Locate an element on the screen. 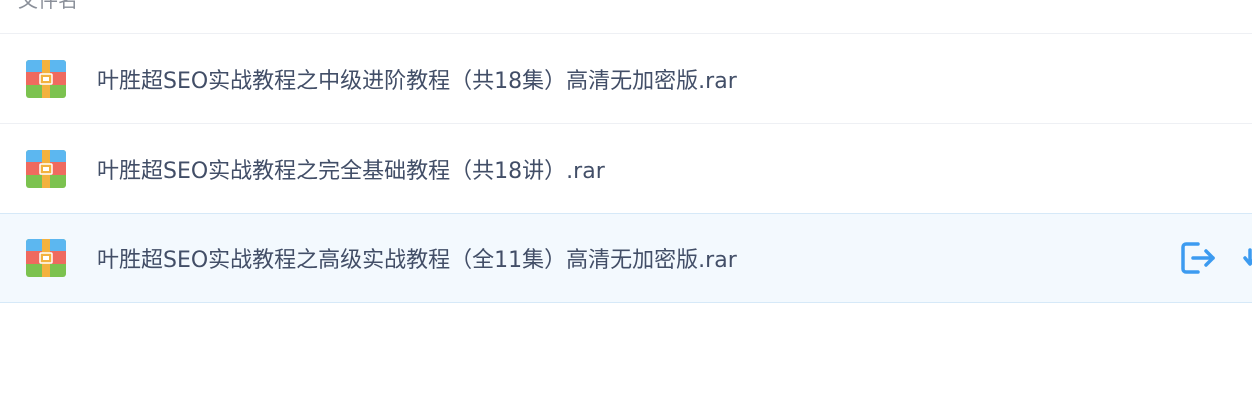  share-export-icon is located at coordinates (1198, 258).